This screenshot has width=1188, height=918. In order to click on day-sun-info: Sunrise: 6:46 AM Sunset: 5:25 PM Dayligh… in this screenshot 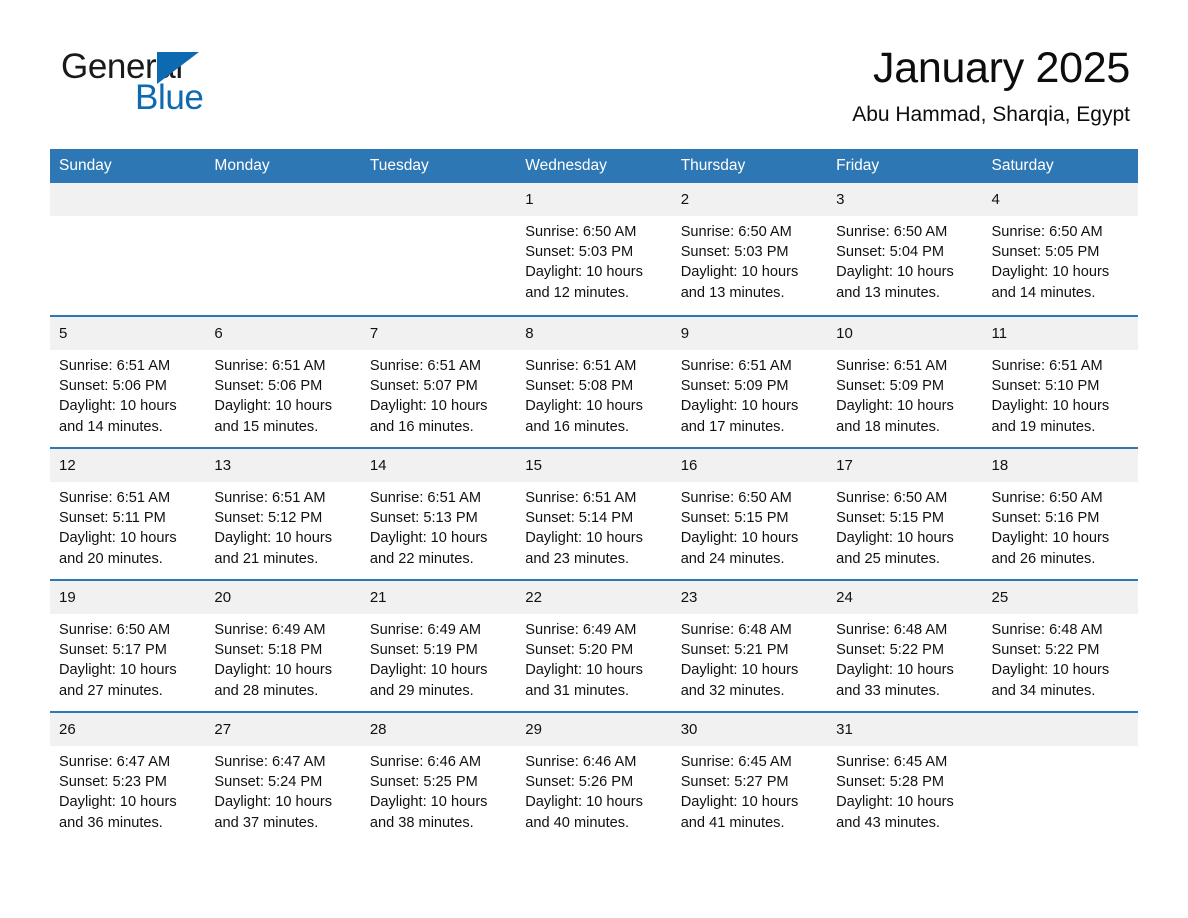, I will do `click(428, 792)`.